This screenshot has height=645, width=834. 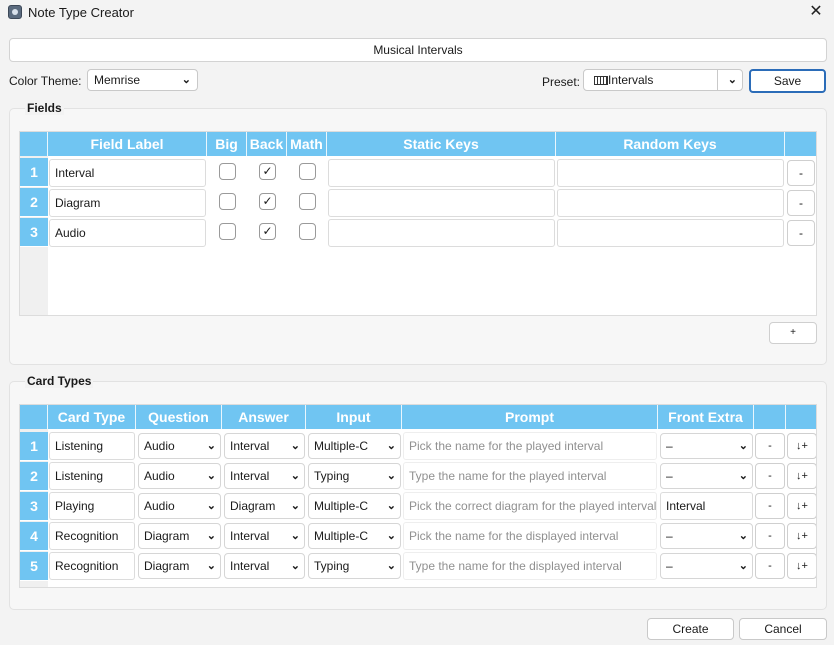 I want to click on header-prompt: Prompt, so click(x=530, y=417).